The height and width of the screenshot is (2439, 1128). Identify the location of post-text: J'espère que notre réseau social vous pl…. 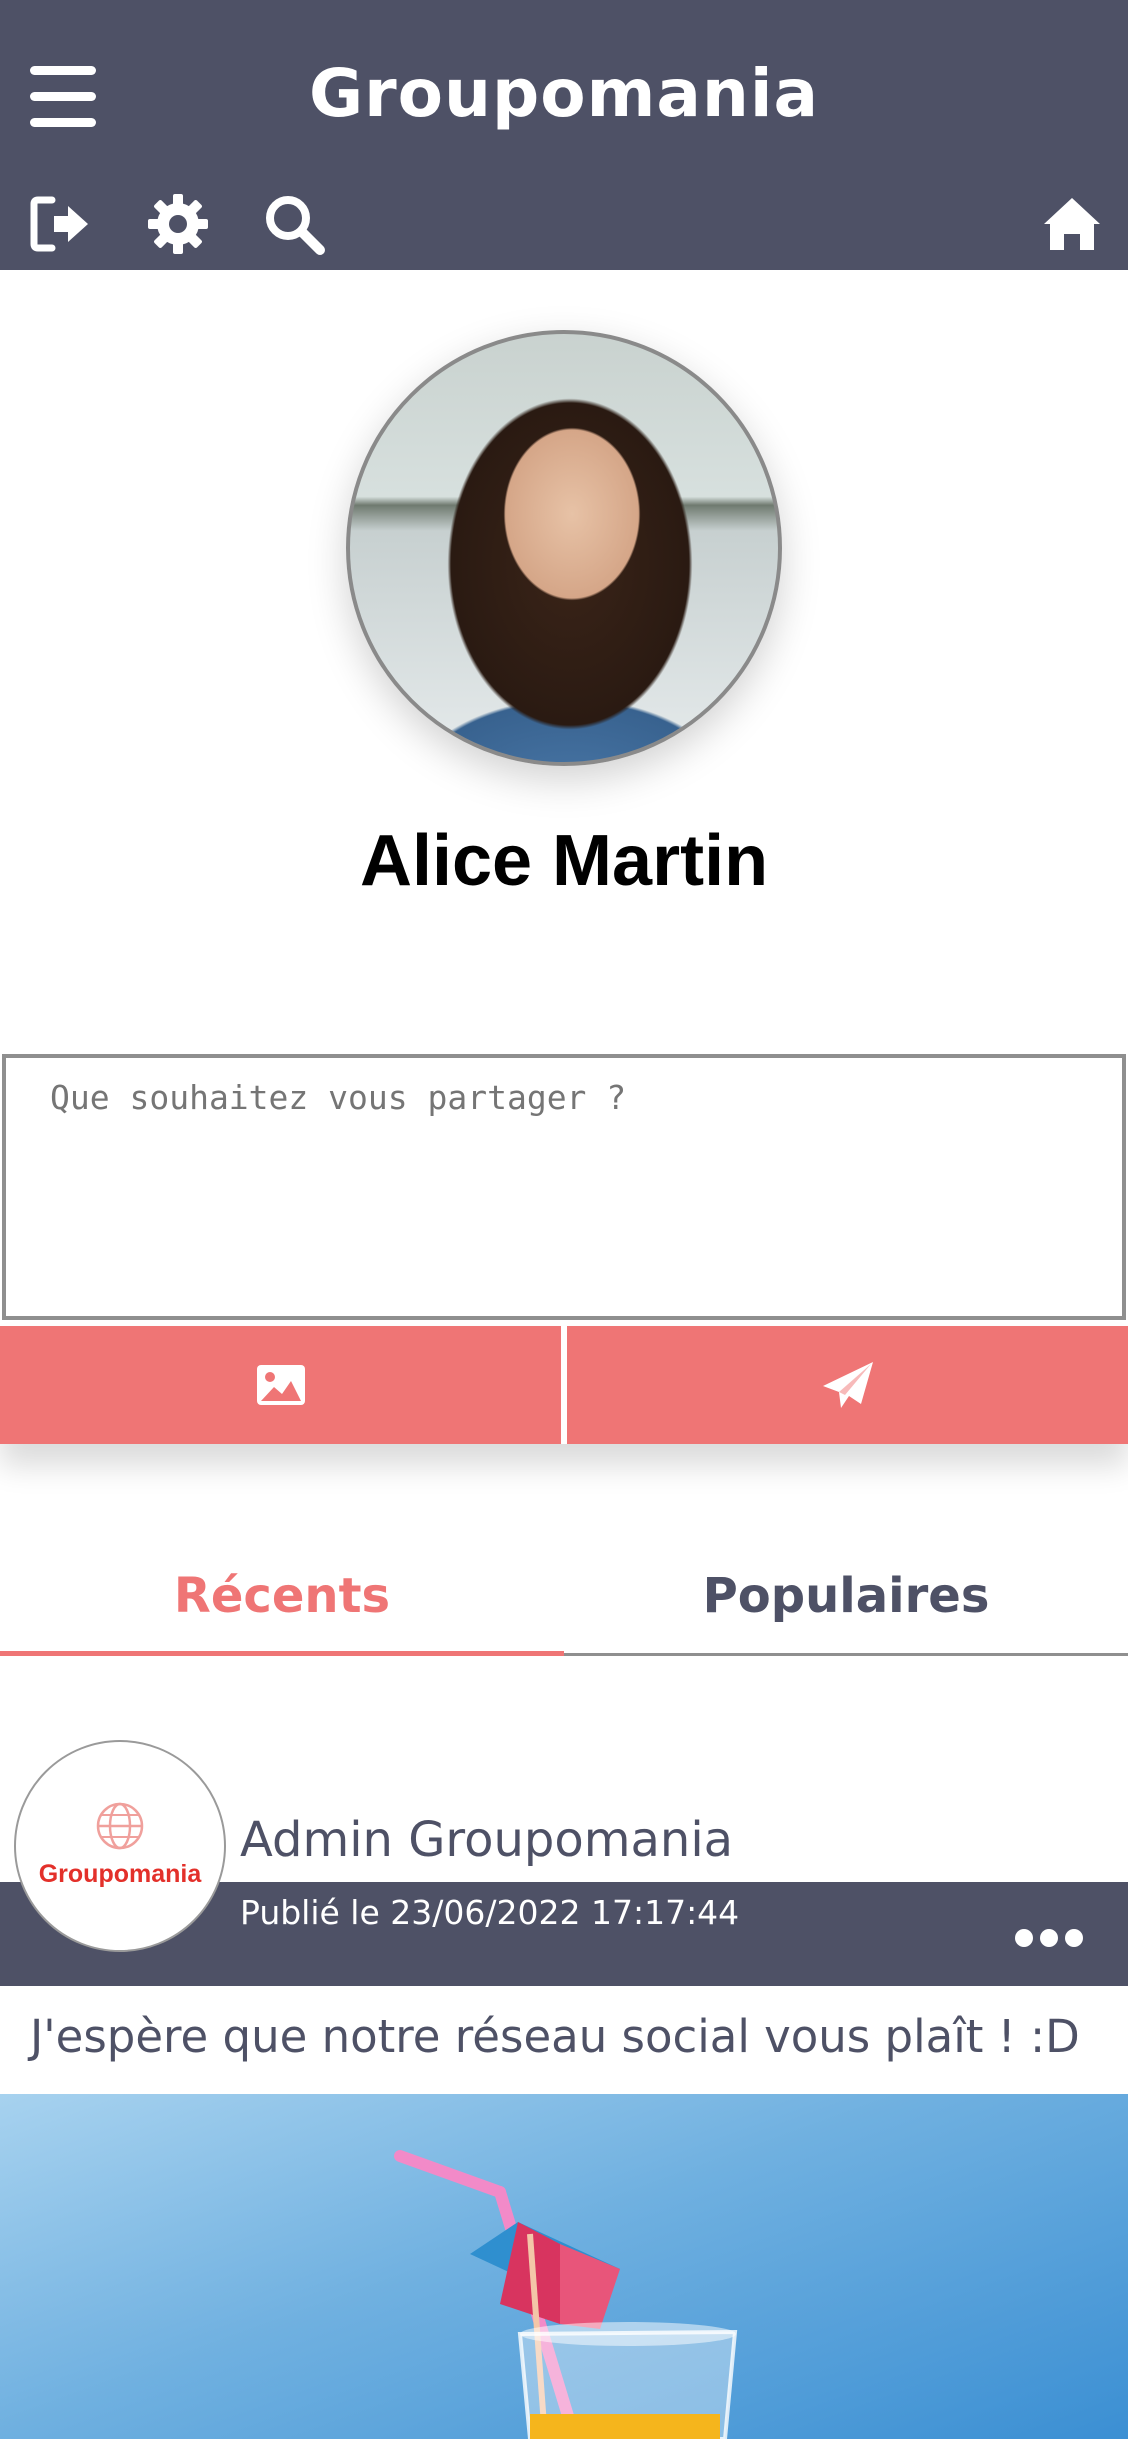
(555, 2036).